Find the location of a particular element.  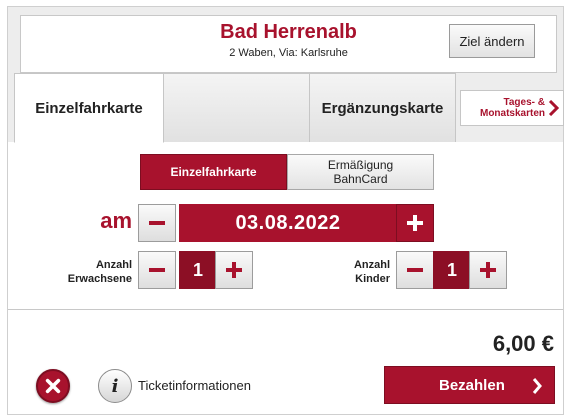

ticket-type-bahncard-button: Ermäßigung BahnCard is located at coordinates (360, 172).